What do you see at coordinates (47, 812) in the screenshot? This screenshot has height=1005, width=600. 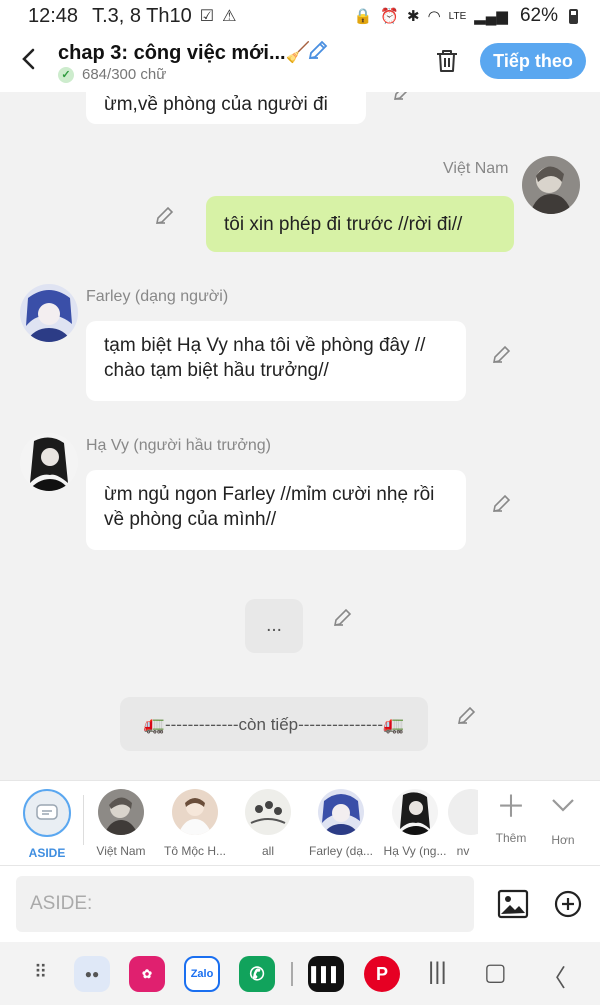 I see `aside-chat-icon` at bounding box center [47, 812].